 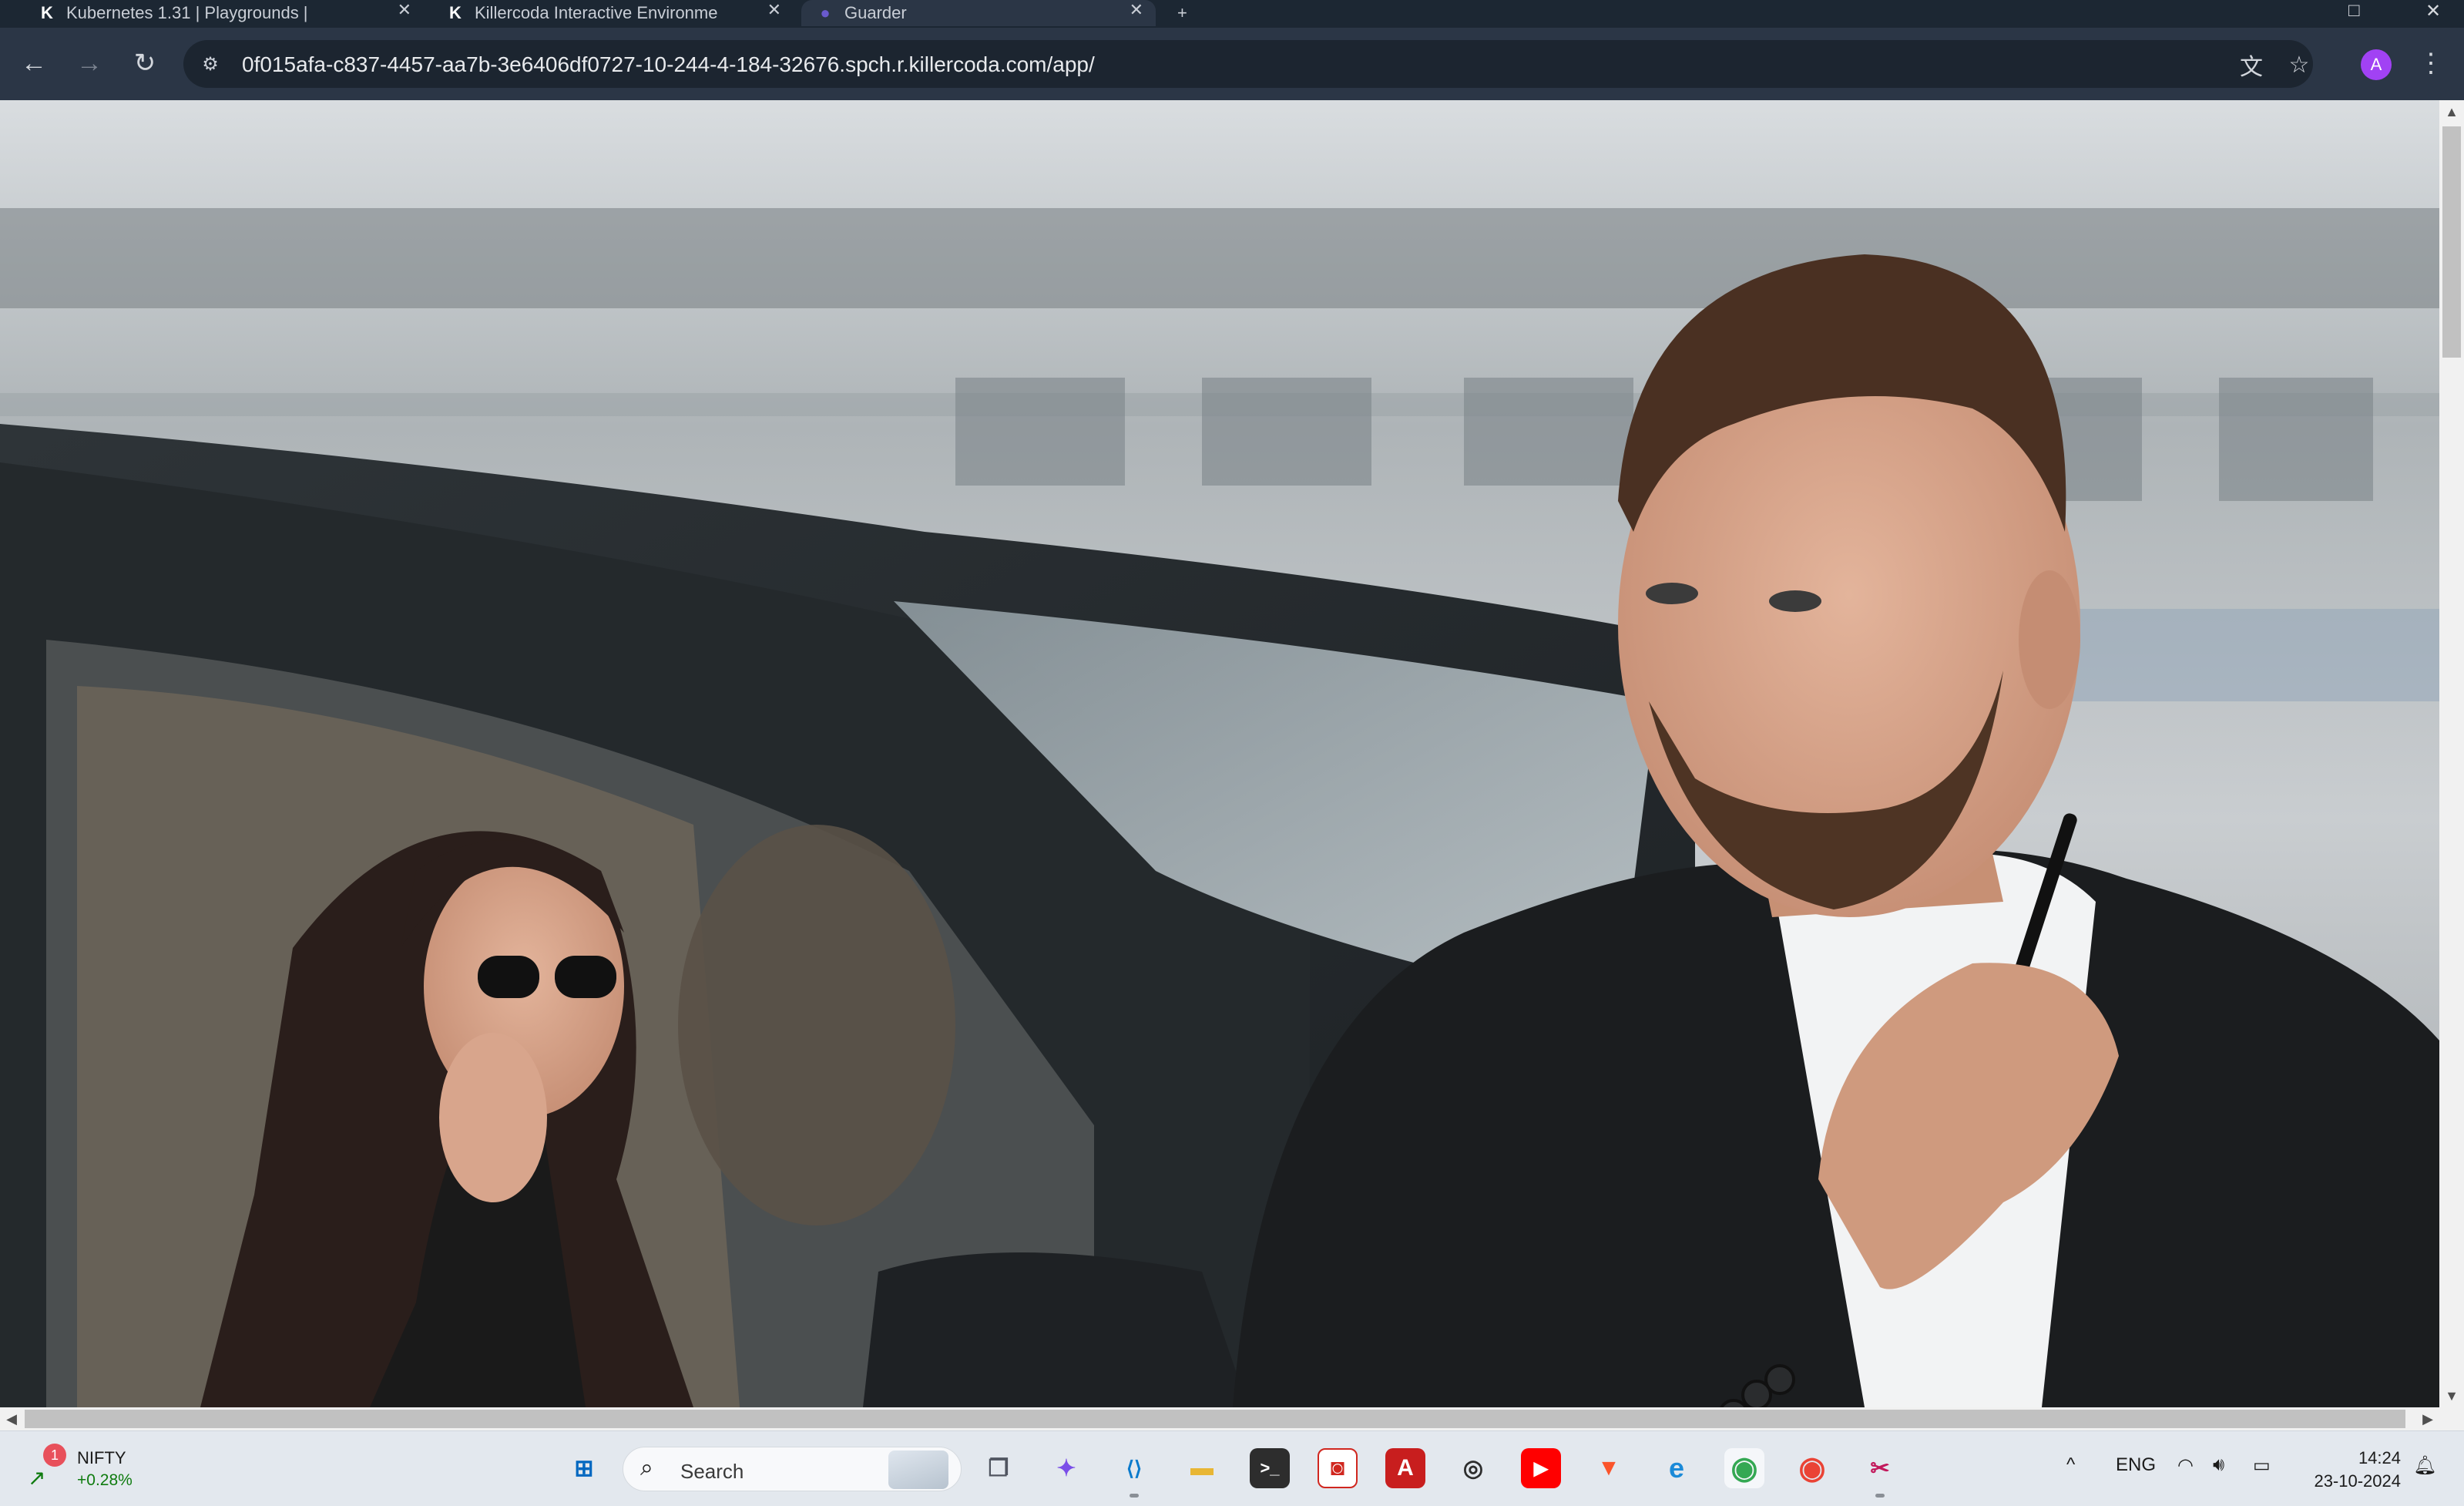 What do you see at coordinates (2431, 63) in the screenshot?
I see `menu-icon: ⋮` at bounding box center [2431, 63].